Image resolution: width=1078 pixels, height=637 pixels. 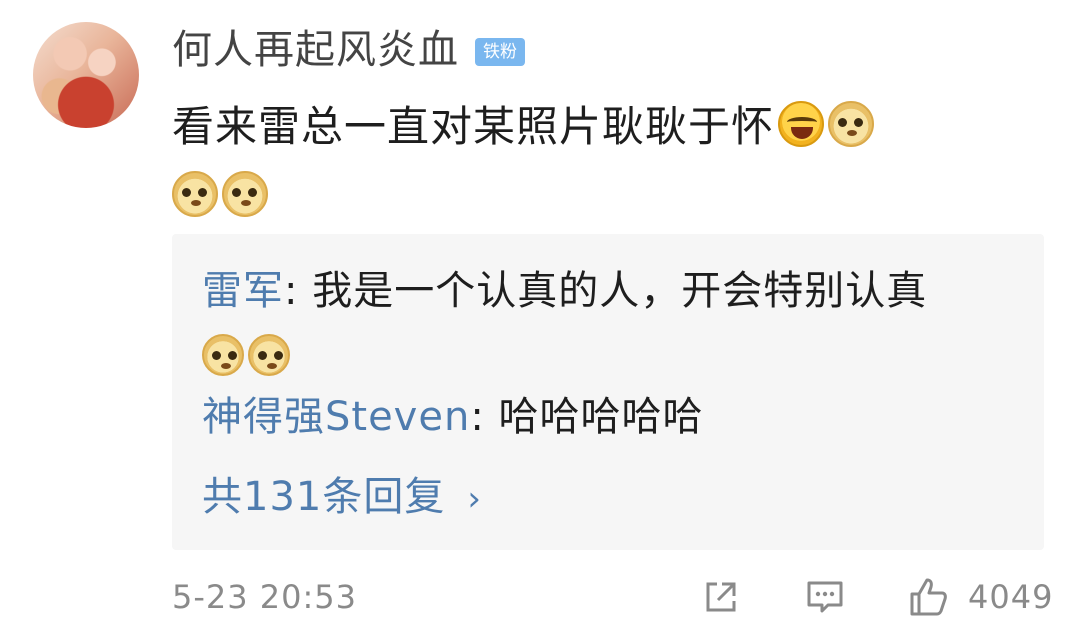 I want to click on replies-count-label: 共131条回复, so click(x=324, y=497).